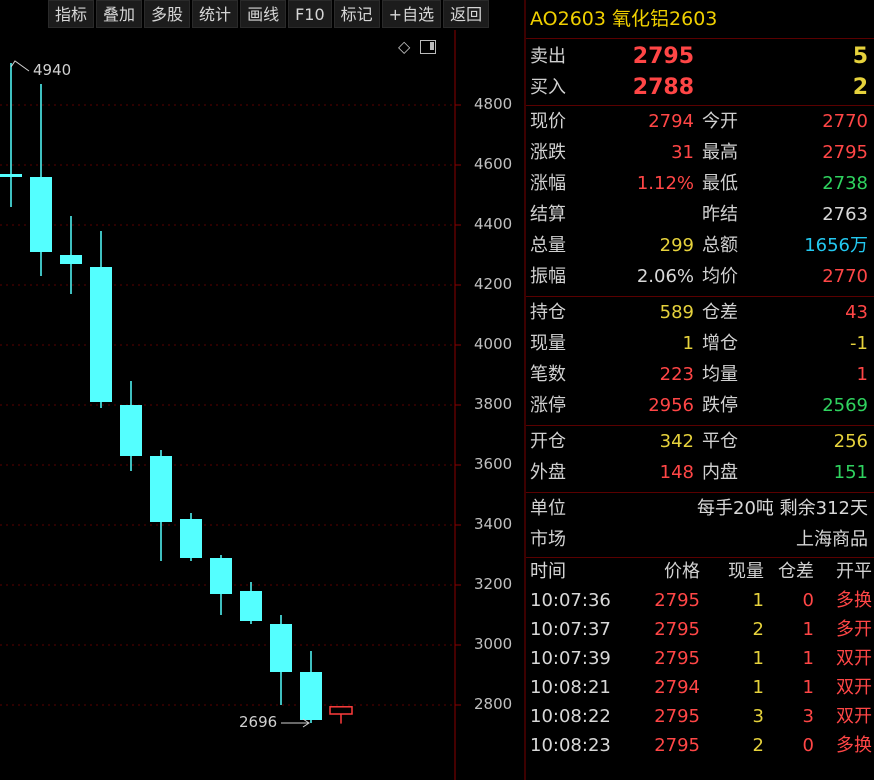 Image resolution: width=874 pixels, height=780 pixels. Describe the element at coordinates (700, 121) in the screenshot. I see `quote-row: 现价 2794 今开 2770` at that location.